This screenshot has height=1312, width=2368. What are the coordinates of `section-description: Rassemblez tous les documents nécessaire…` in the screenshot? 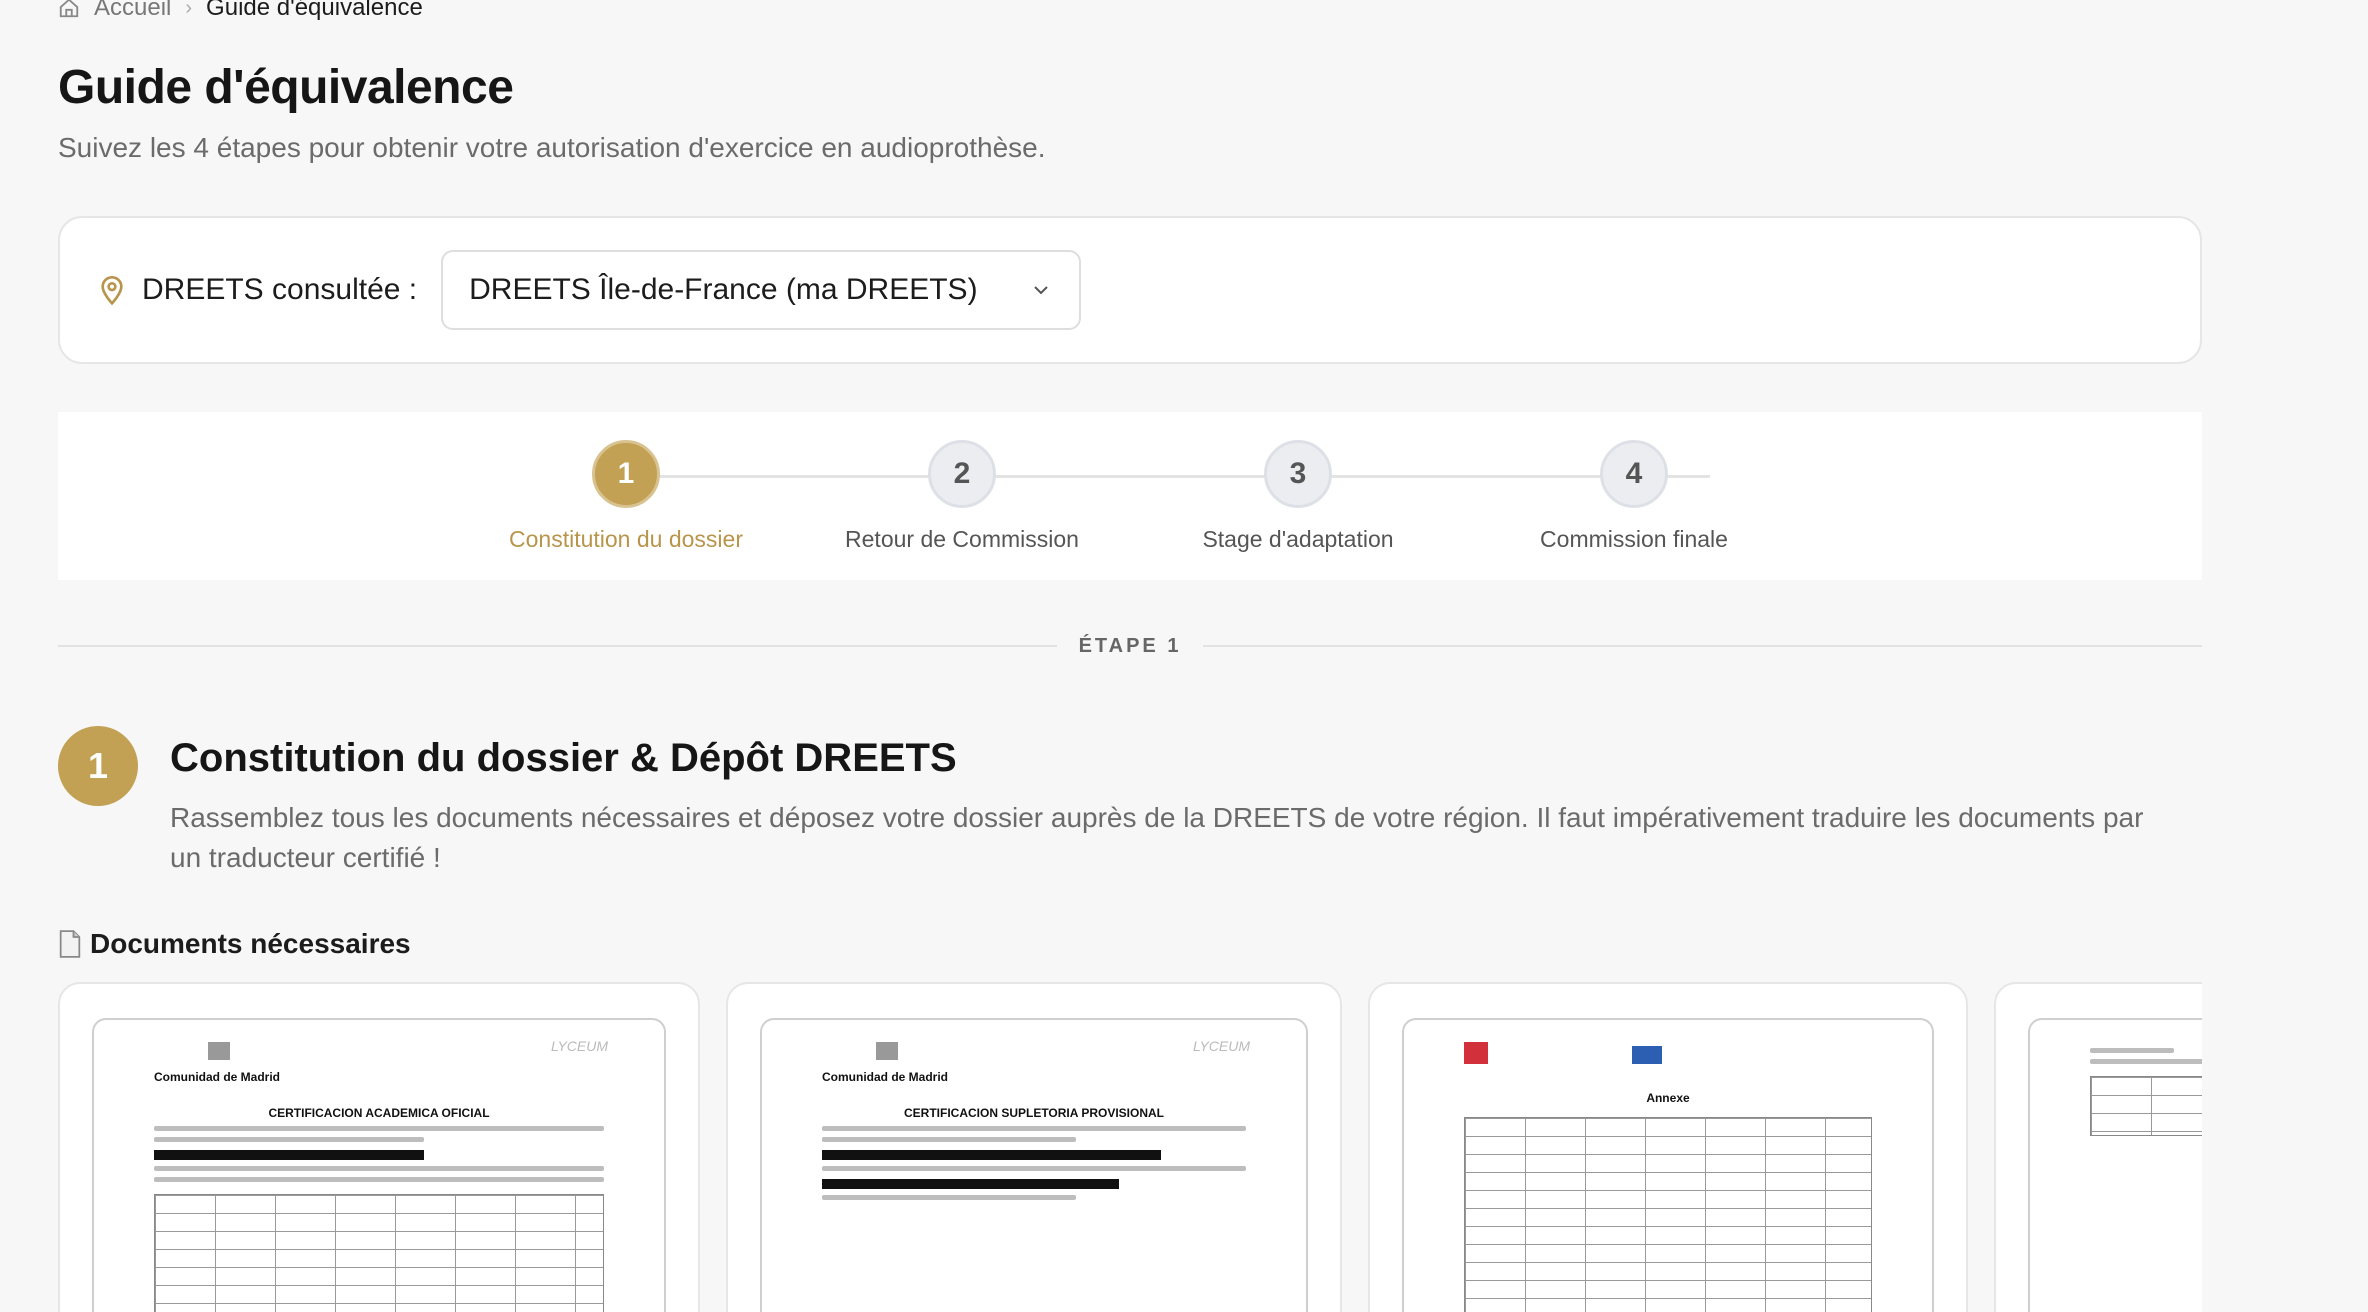 It's located at (1157, 837).